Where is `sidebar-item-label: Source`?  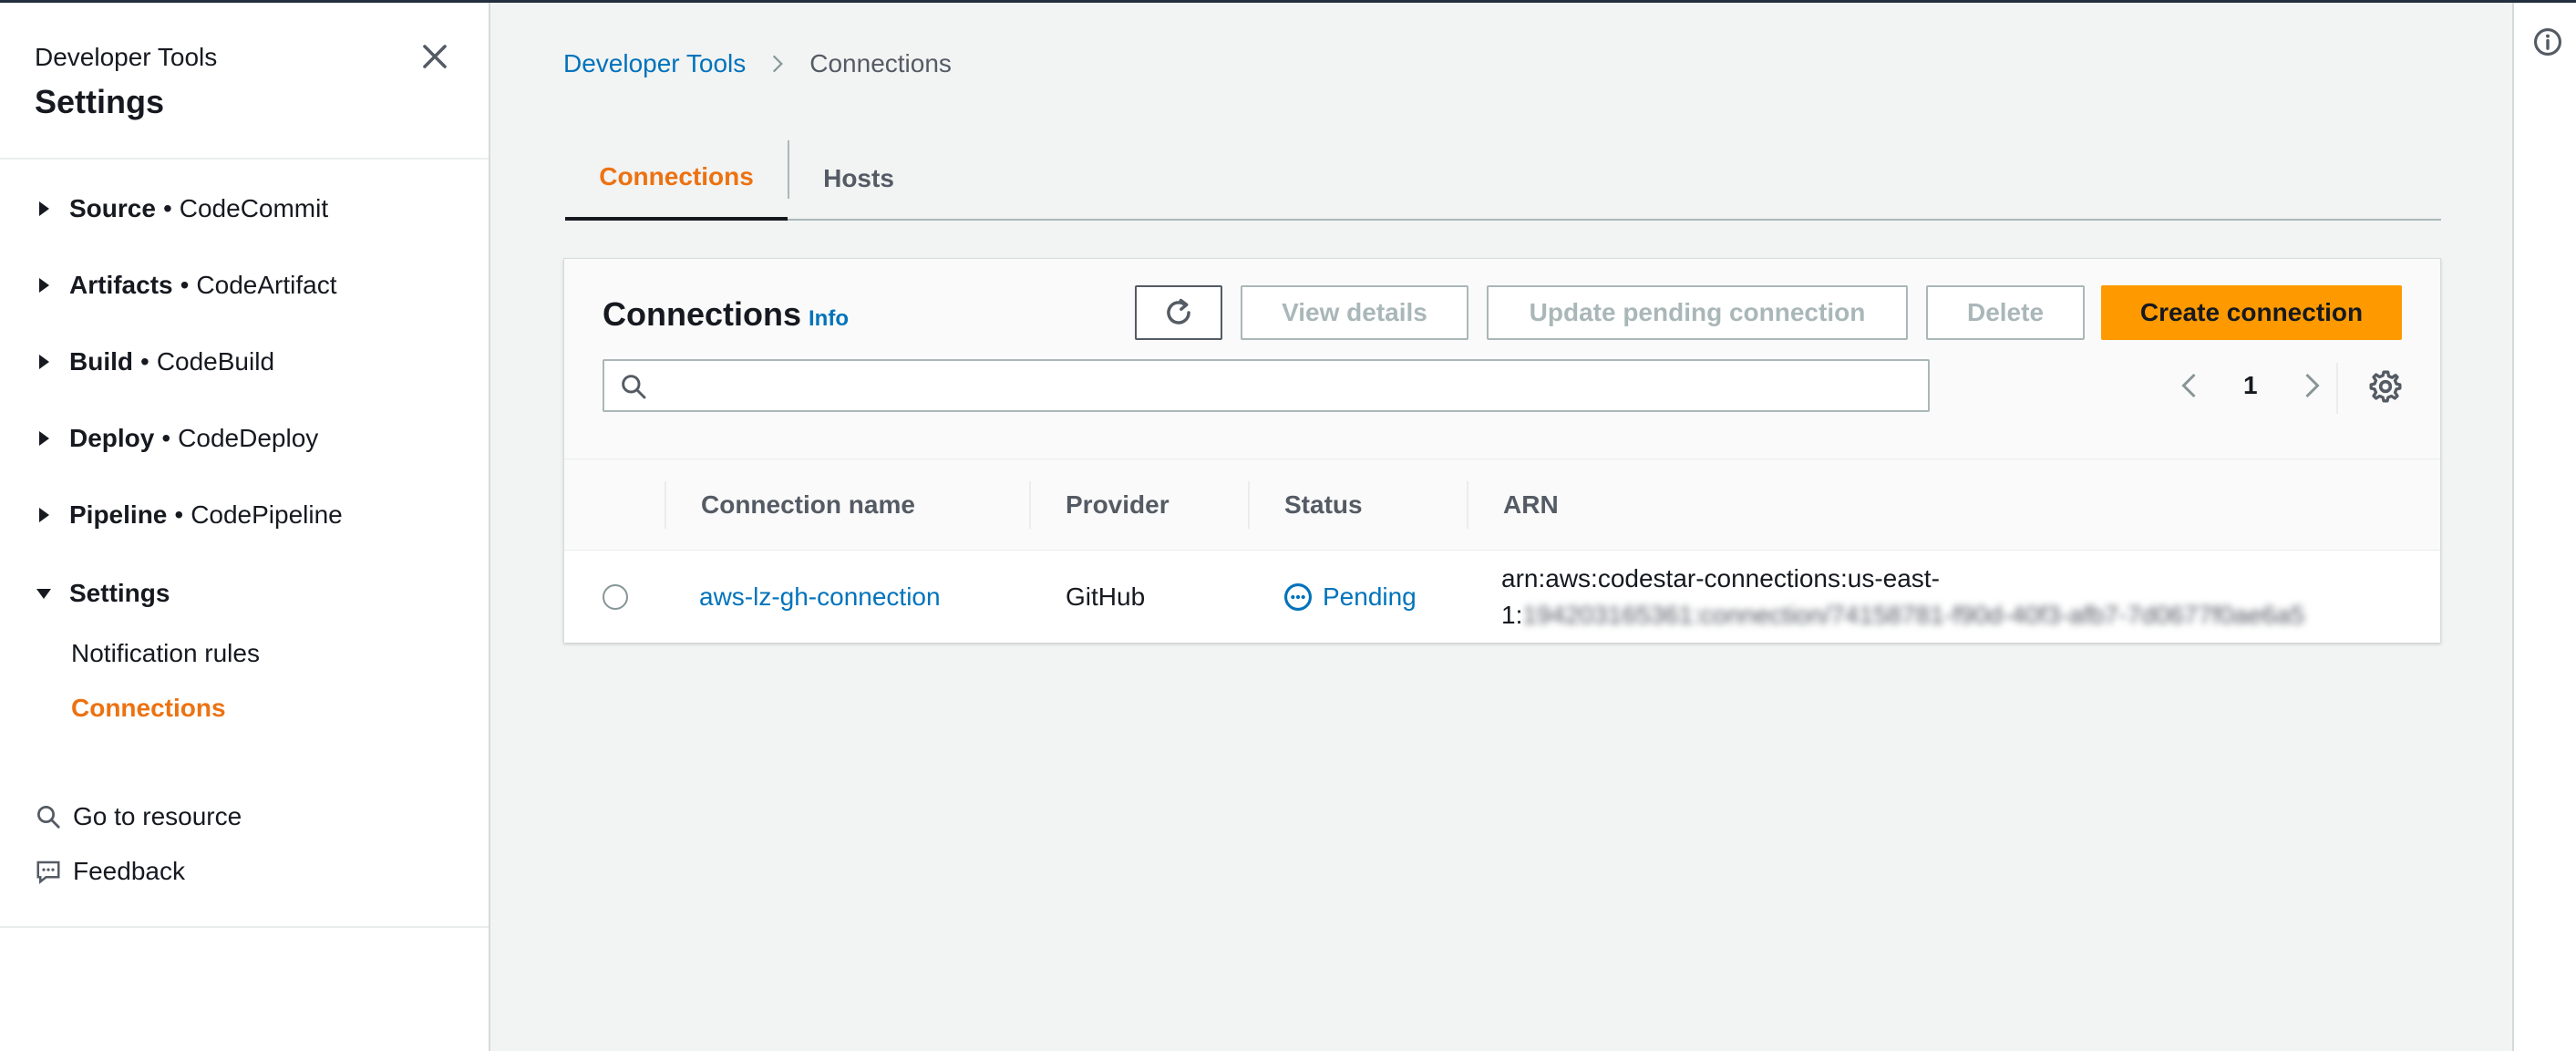
sidebar-item-label: Source is located at coordinates (112, 208).